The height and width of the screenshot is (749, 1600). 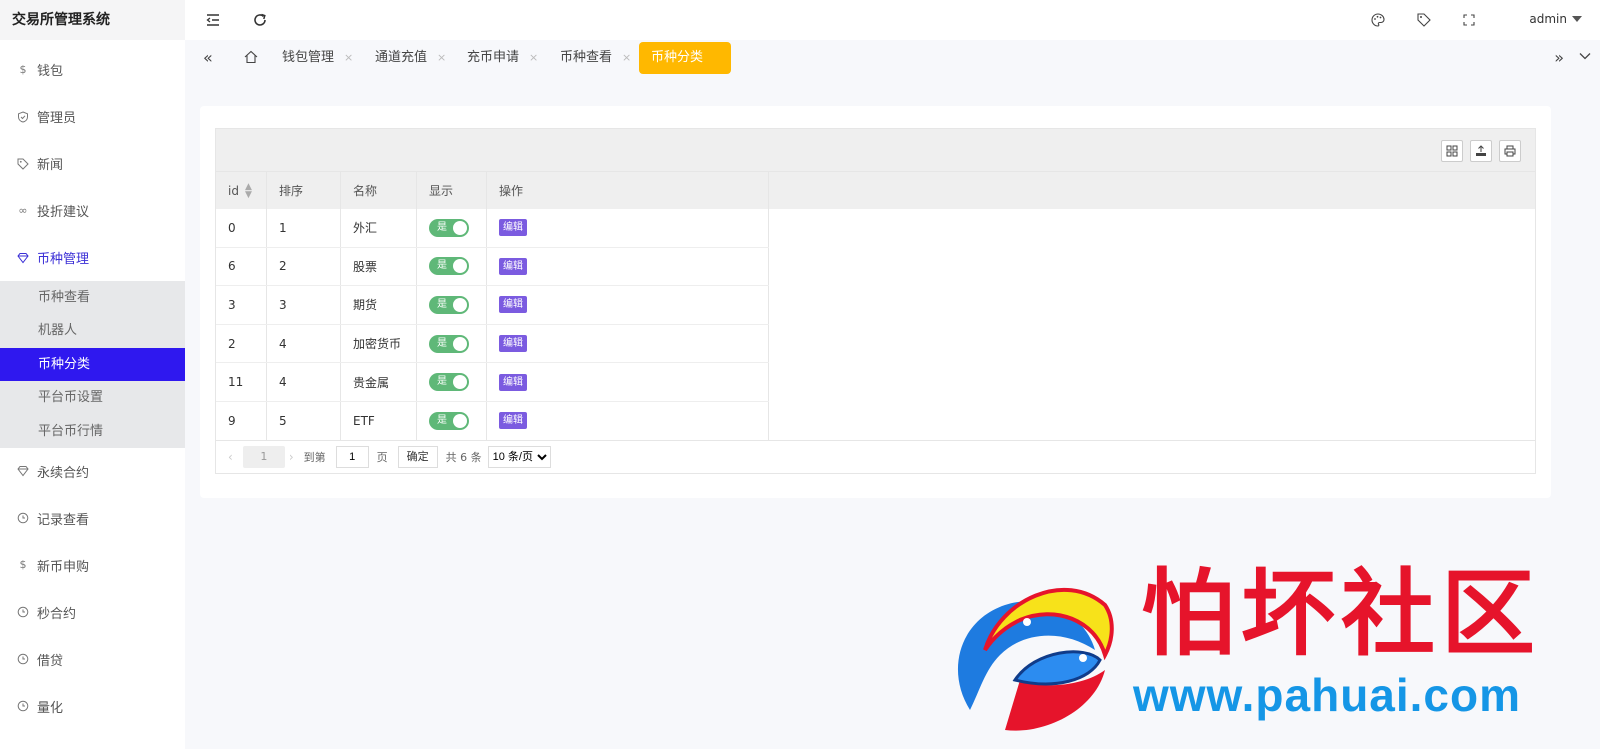 What do you see at coordinates (492, 382) in the screenshot?
I see `table-row: 11 4 贵金属 是 编辑` at bounding box center [492, 382].